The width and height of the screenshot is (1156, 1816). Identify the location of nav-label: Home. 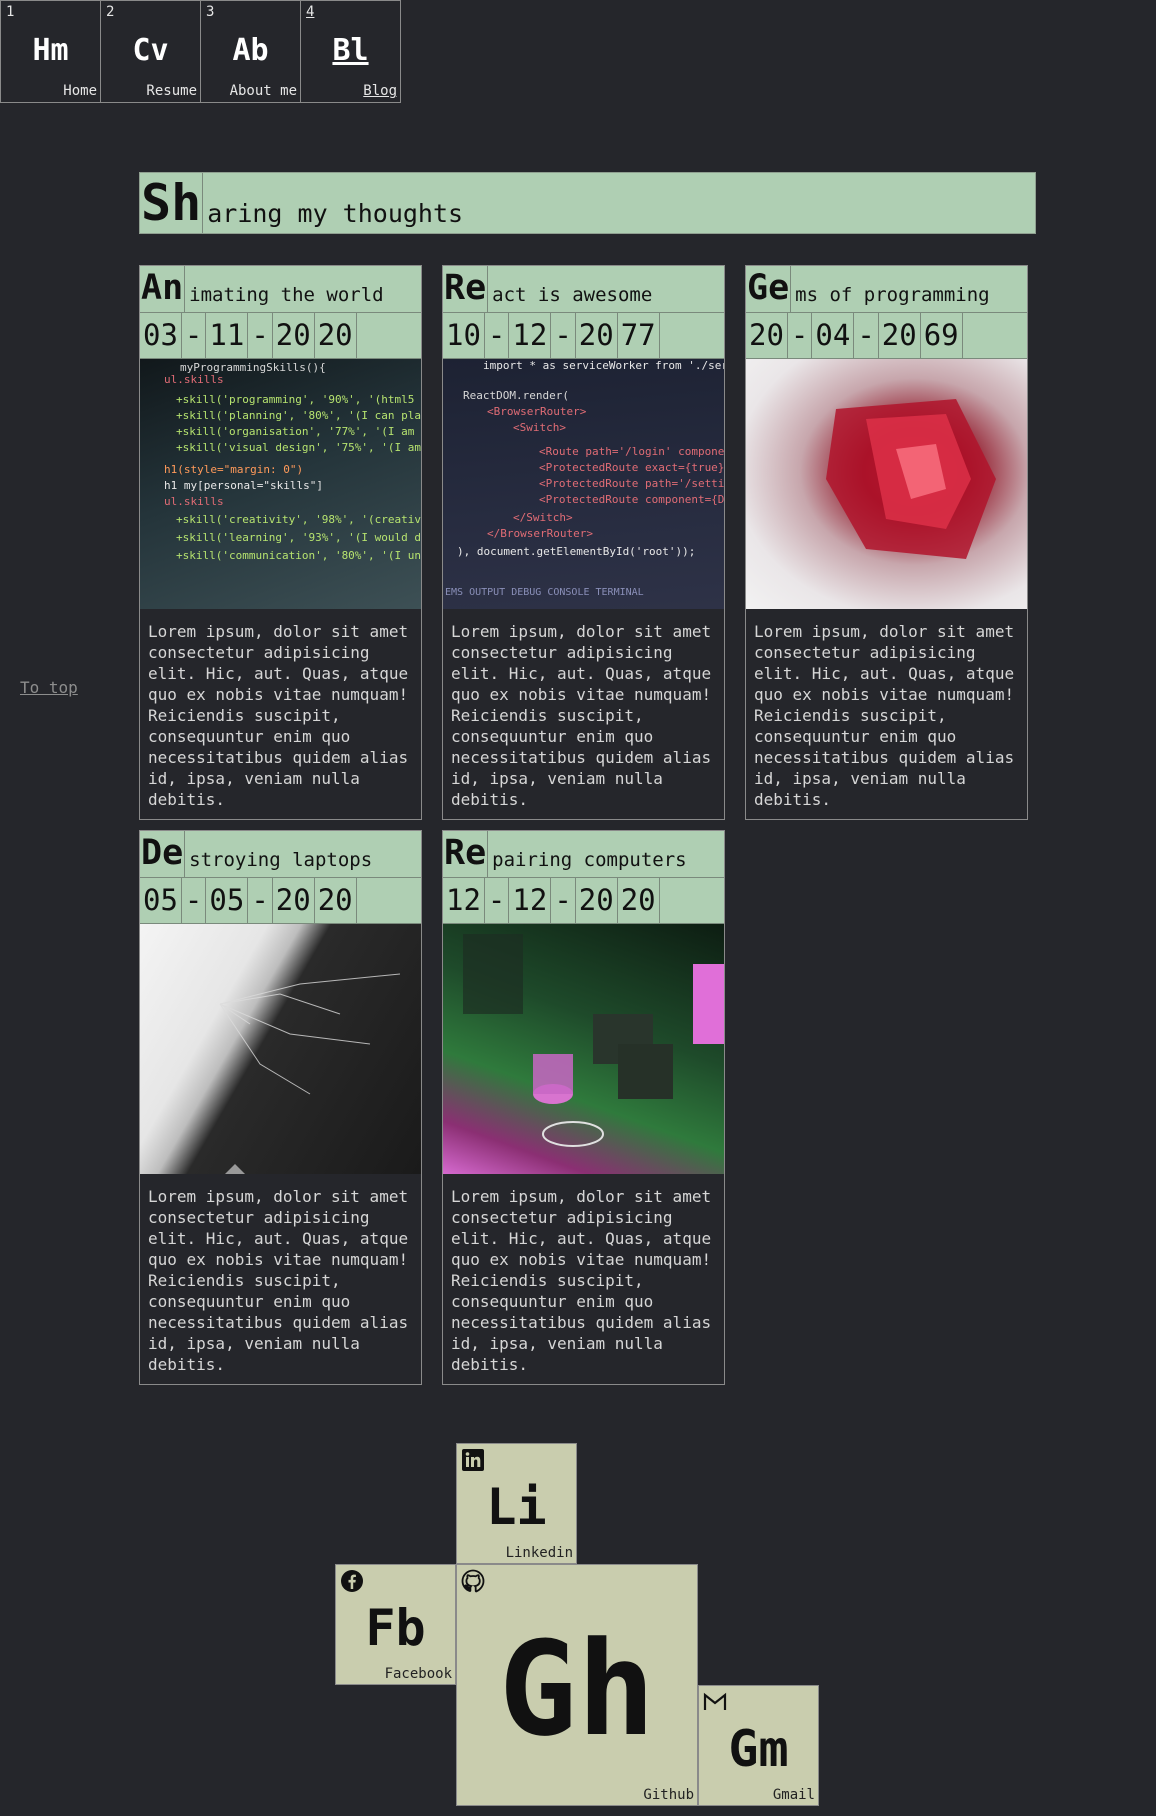
(80, 91).